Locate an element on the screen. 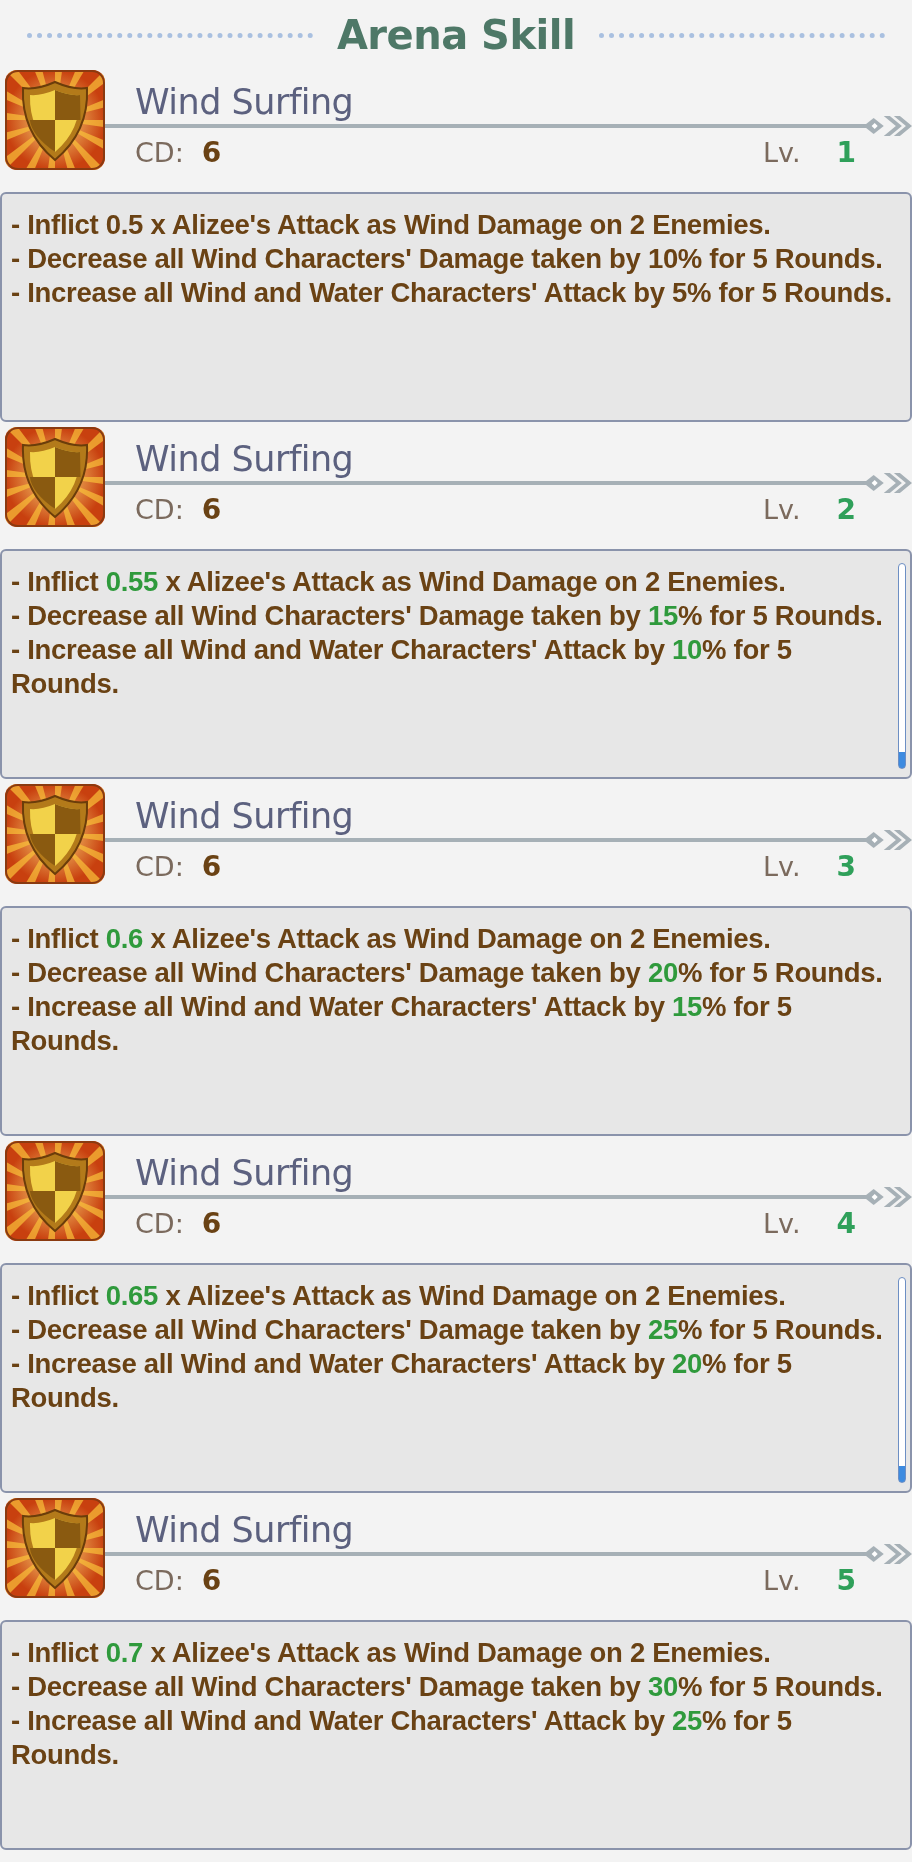  effect-line: - Increase all Wind and Water Characters' Attack by 5% for 5 Rounds. is located at coordinates (452, 293).